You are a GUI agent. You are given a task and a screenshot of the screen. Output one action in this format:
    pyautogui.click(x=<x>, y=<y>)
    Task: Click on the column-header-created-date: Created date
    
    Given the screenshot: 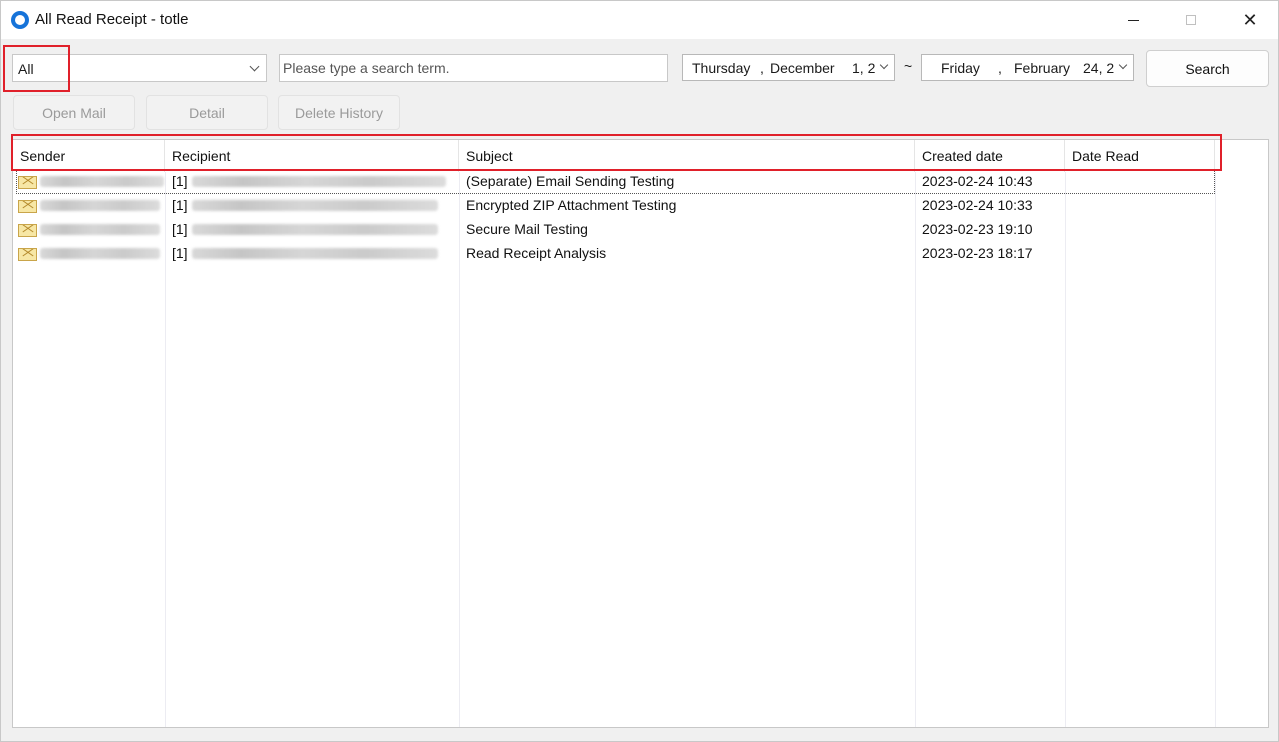 What is the action you would take?
    pyautogui.click(x=990, y=156)
    